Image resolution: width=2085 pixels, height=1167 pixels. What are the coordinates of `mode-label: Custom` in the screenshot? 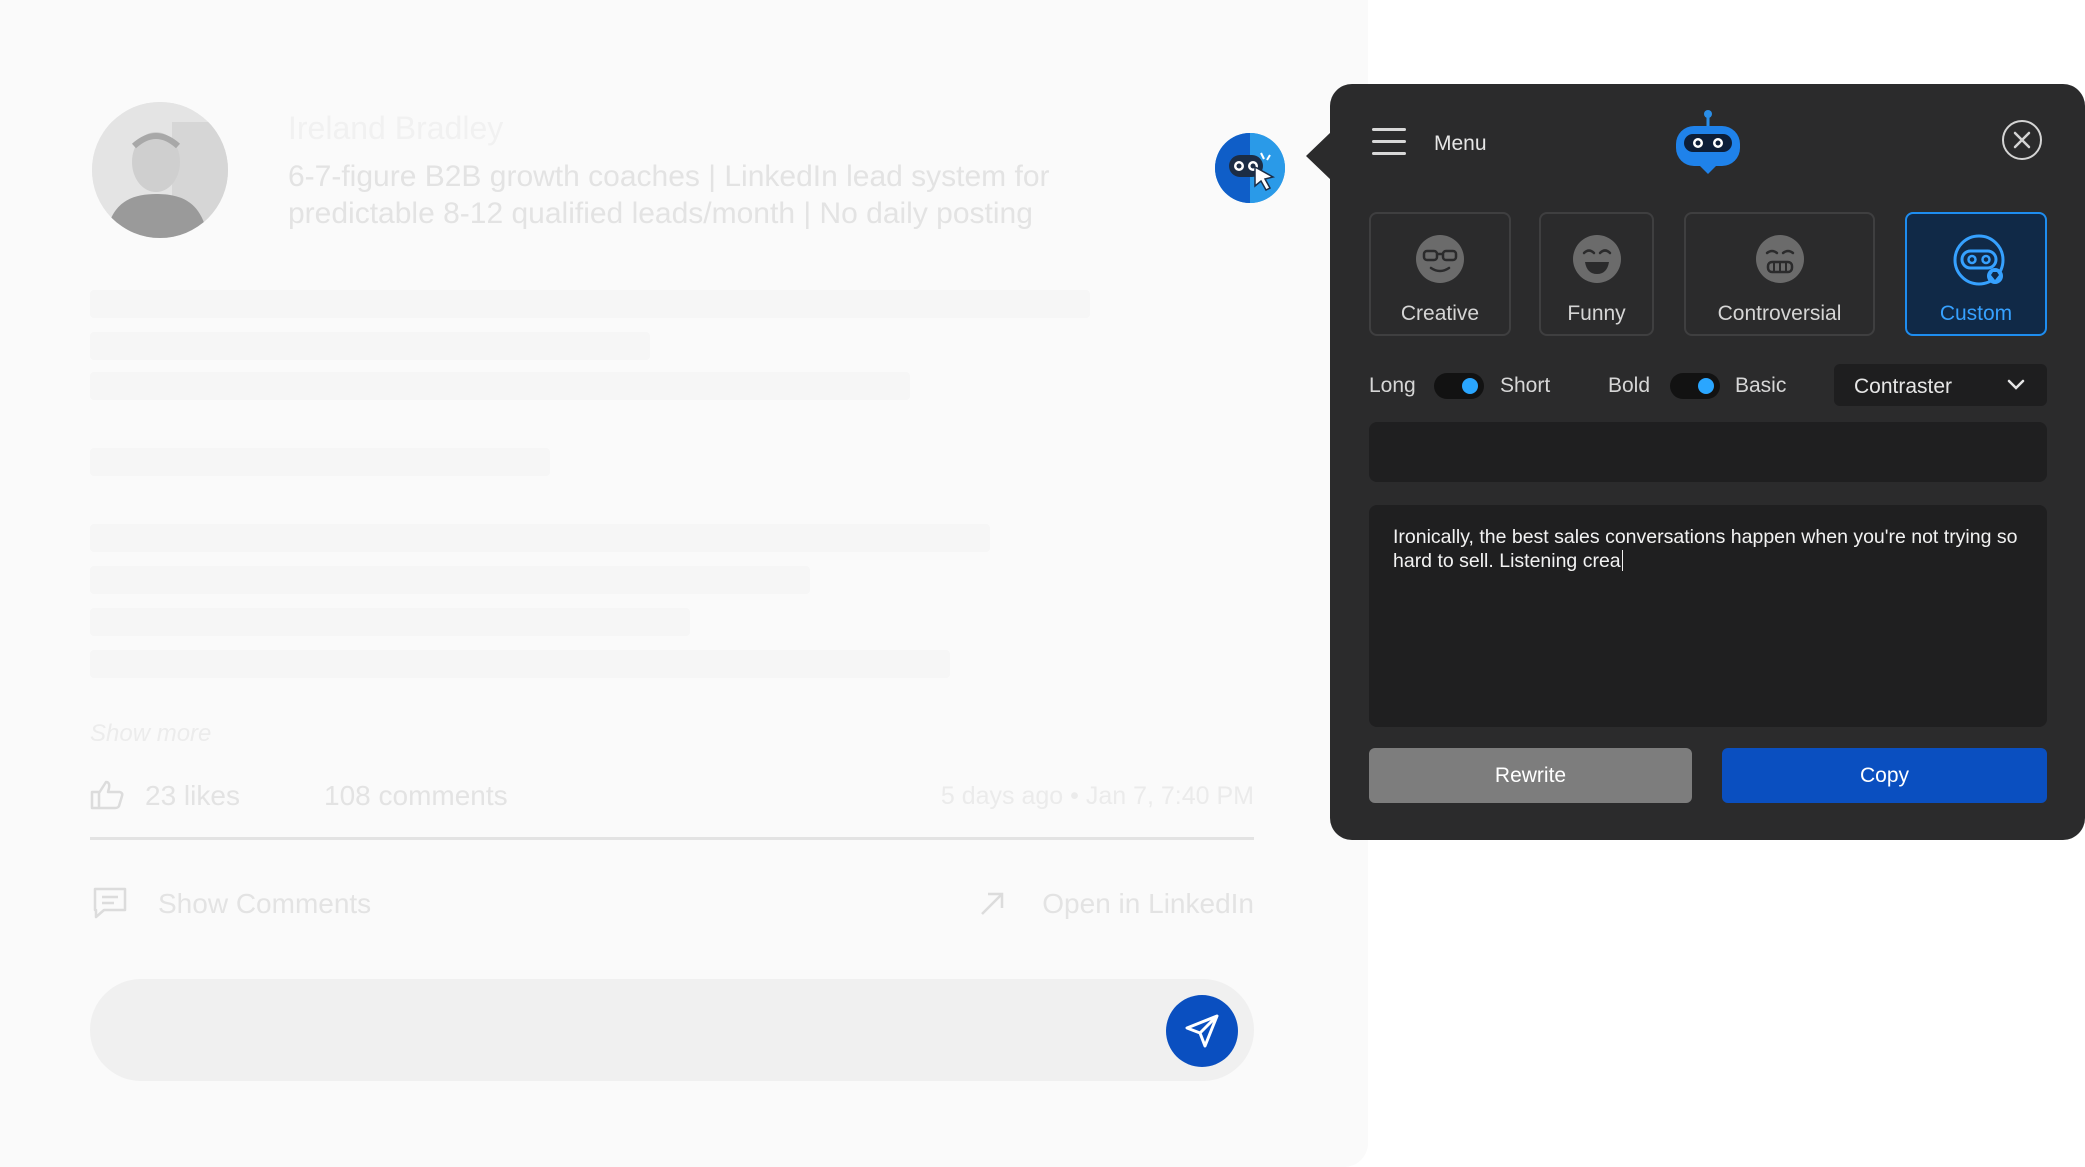 It's located at (1976, 313).